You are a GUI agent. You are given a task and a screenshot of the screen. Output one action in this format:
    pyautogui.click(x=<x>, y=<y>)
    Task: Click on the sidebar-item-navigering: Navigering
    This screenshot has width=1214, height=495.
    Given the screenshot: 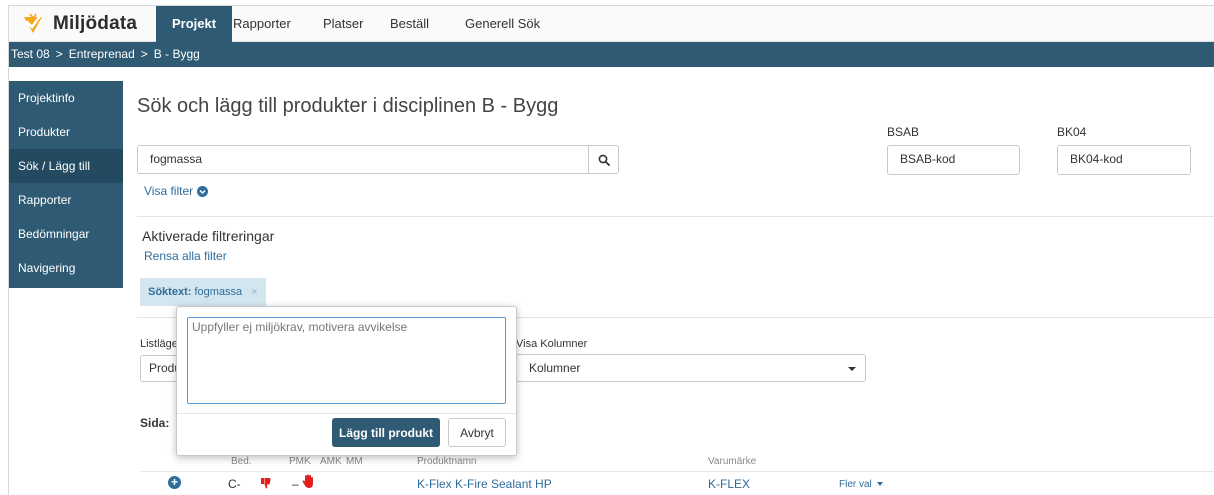 What is the action you would take?
    pyautogui.click(x=66, y=268)
    